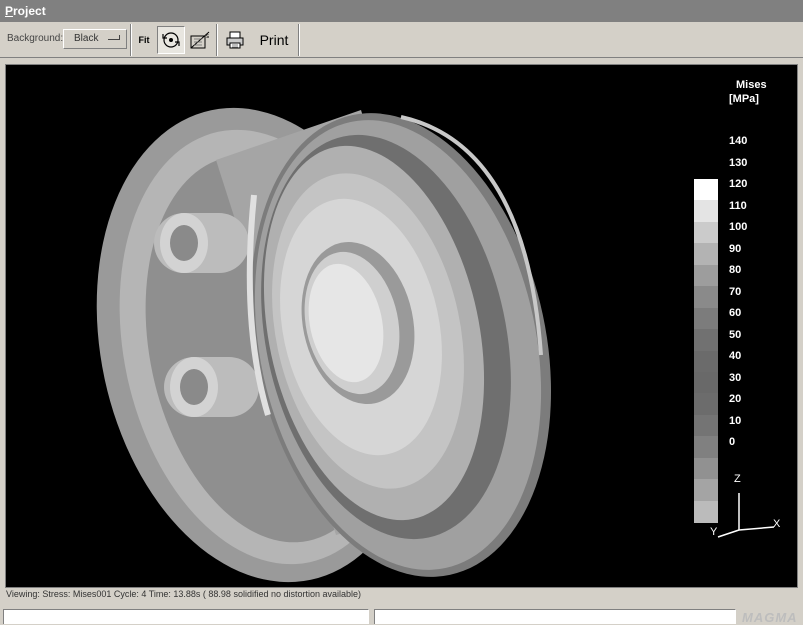  Describe the element at coordinates (732, 442) in the screenshot. I see `legend-tick-label: 0` at that location.